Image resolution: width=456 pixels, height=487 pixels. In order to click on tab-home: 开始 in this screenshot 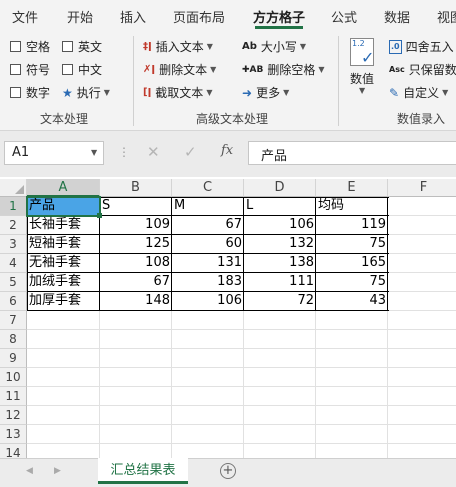, I will do `click(80, 16)`.